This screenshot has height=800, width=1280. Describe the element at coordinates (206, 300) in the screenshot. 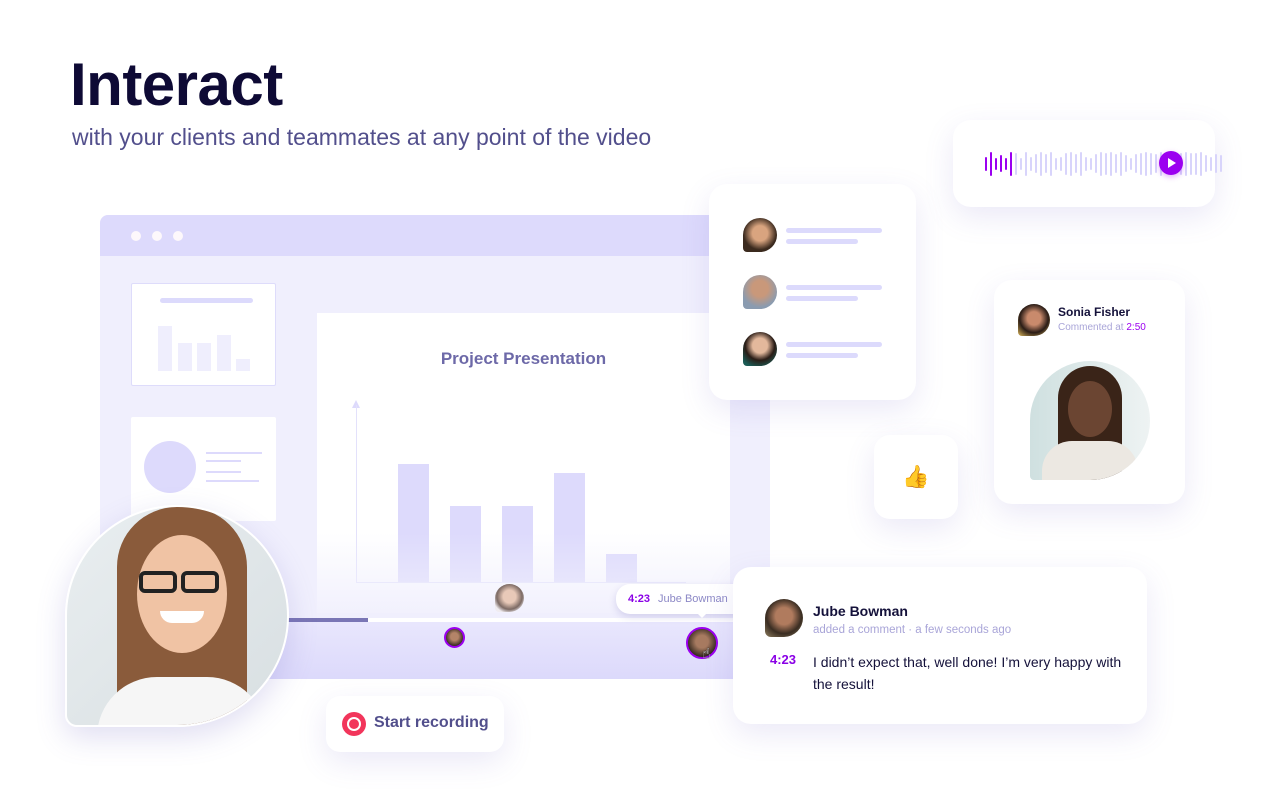

I see `thumbnail-title-line` at that location.